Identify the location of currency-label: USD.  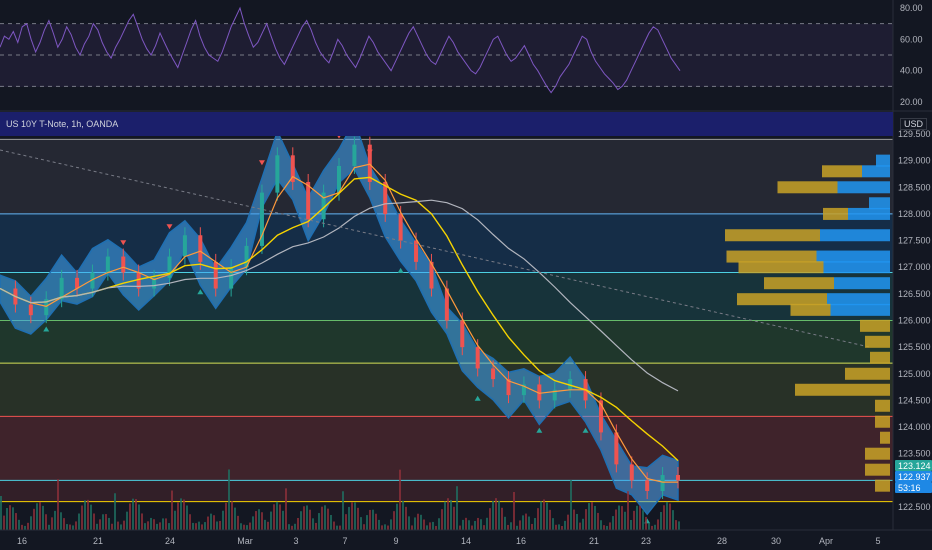
(914, 124).